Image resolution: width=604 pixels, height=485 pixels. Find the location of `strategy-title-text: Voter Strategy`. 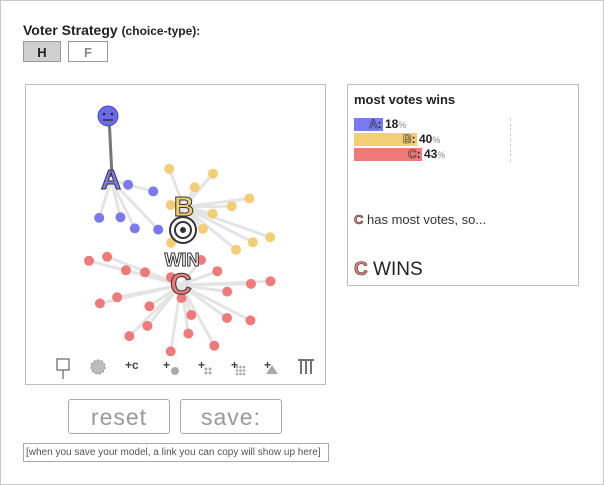

strategy-title-text: Voter Strategy is located at coordinates (70, 30).